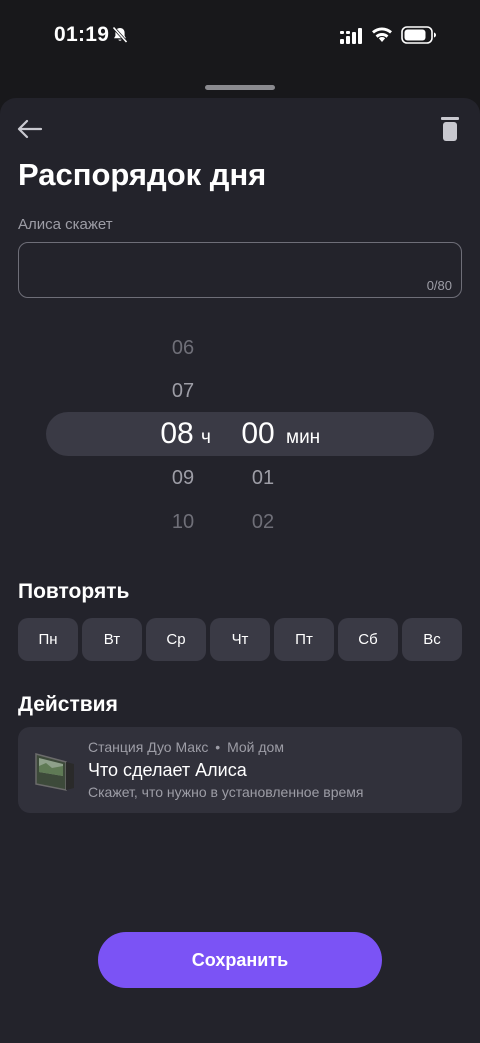 The width and height of the screenshot is (480, 1043). What do you see at coordinates (382, 34) in the screenshot?
I see `wifi-icon` at bounding box center [382, 34].